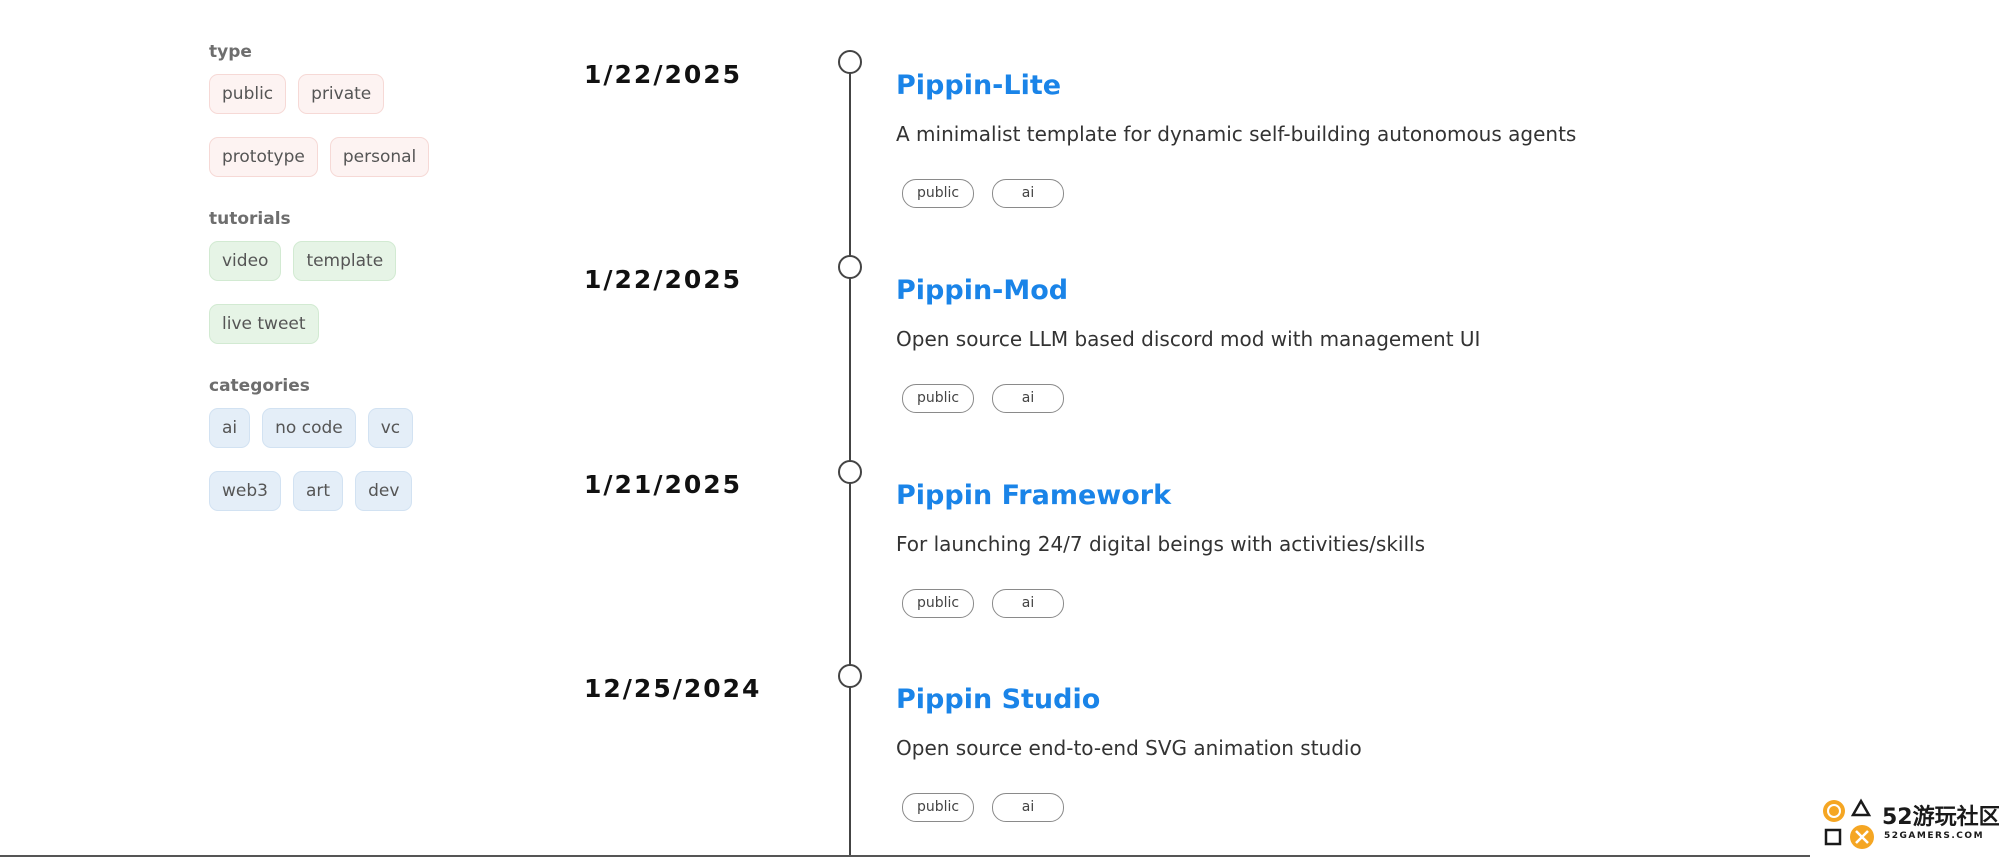 The width and height of the screenshot is (1999, 857). Describe the element at coordinates (673, 688) in the screenshot. I see `entry-date: 12/25/2024` at that location.